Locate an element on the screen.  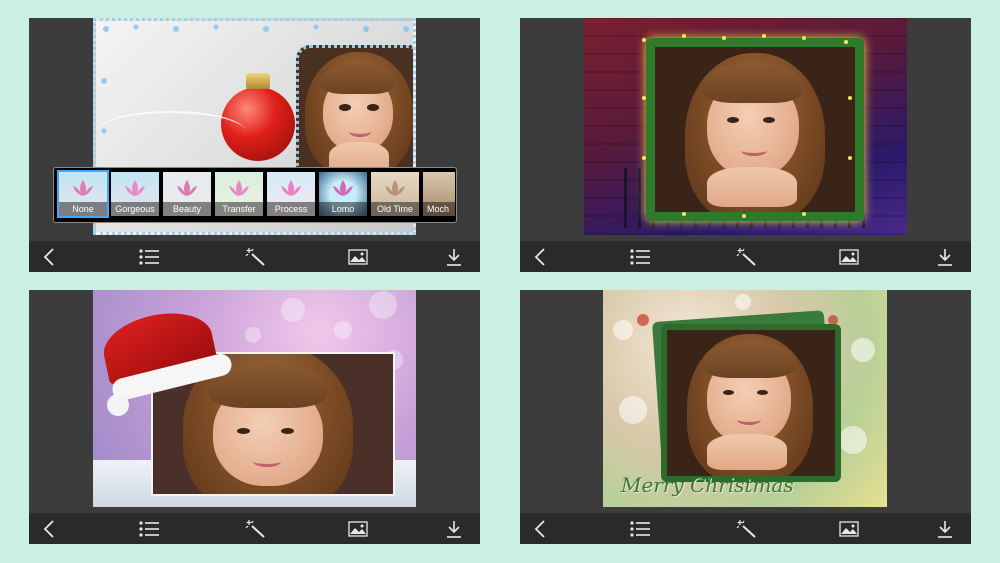
ornament-cap is located at coordinates (258, 81).